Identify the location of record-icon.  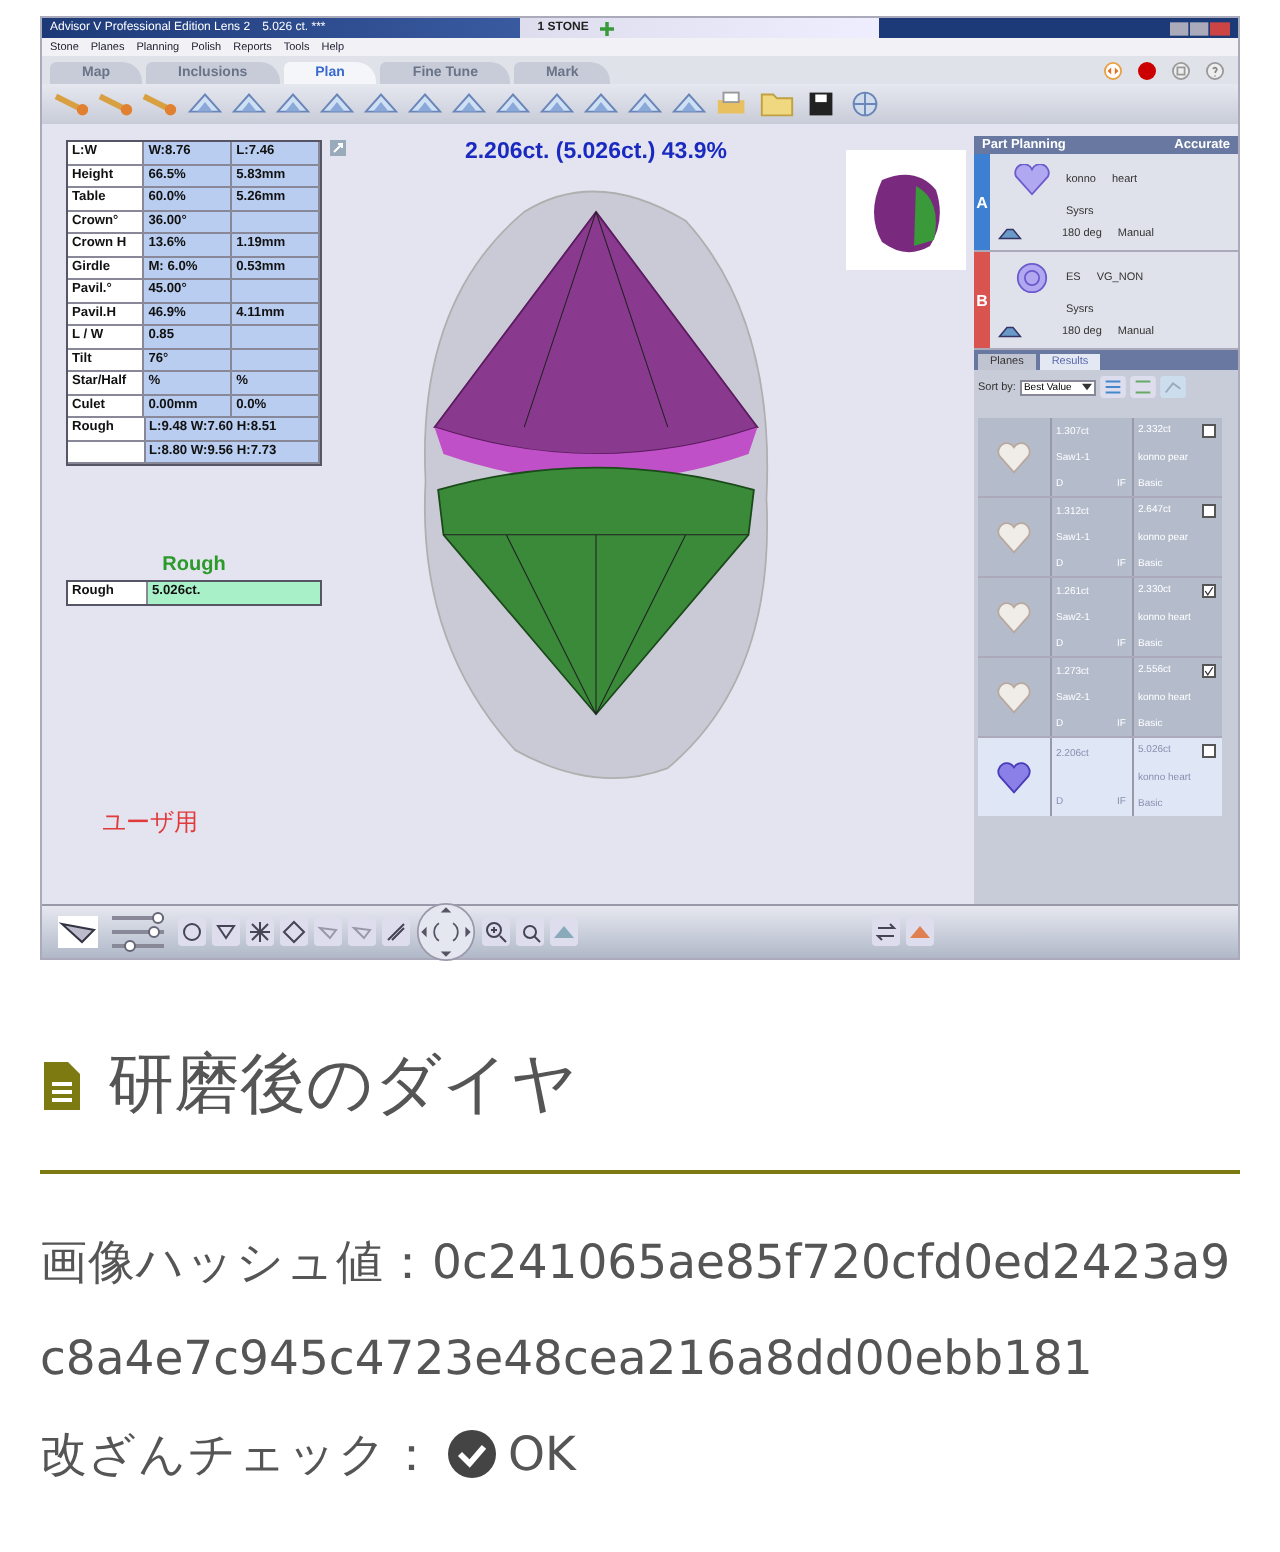
(1147, 71).